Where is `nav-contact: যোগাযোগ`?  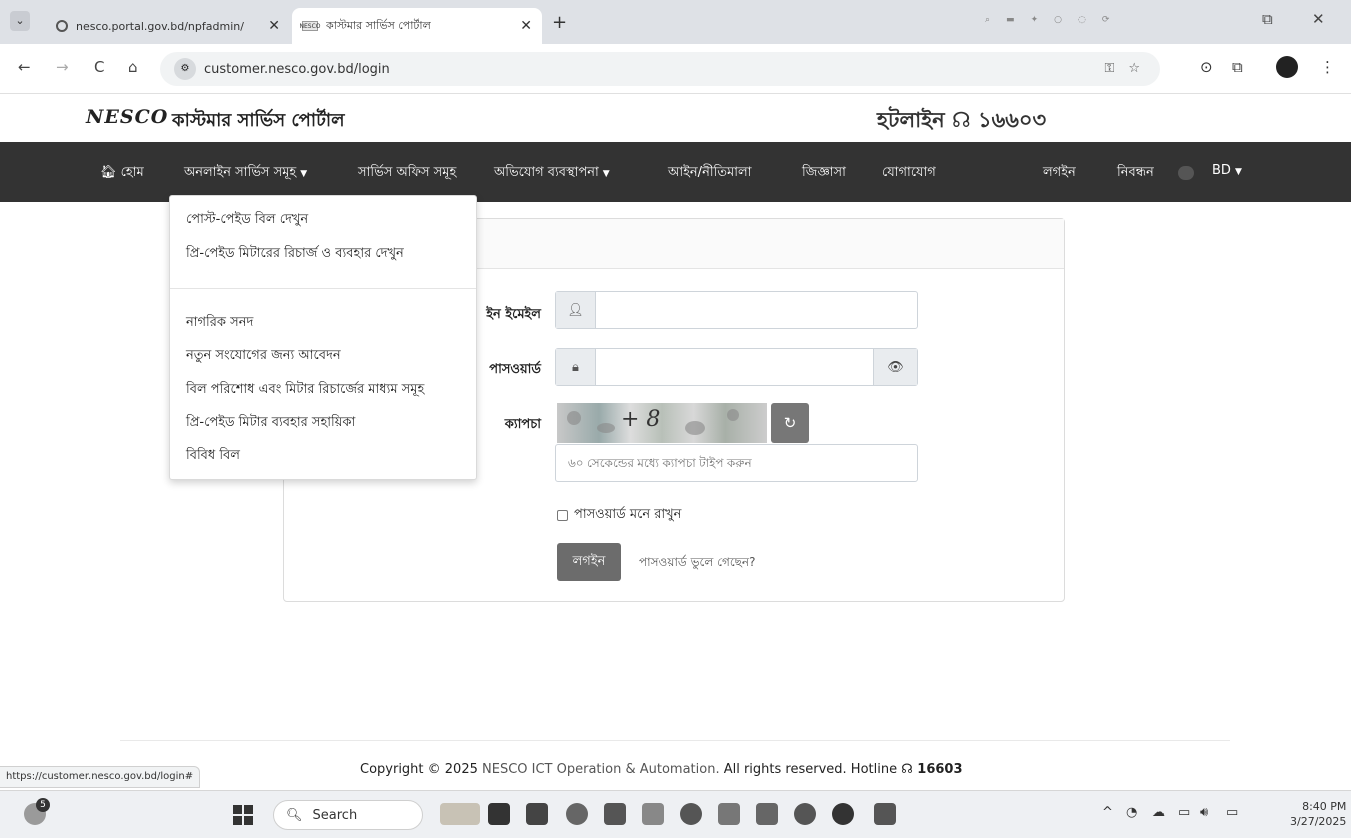
nav-contact: যোগাযোগ is located at coordinates (909, 173).